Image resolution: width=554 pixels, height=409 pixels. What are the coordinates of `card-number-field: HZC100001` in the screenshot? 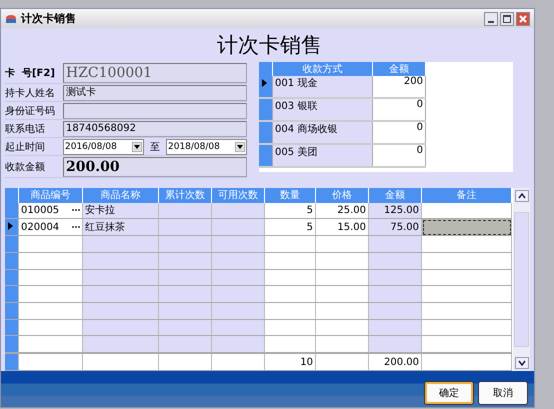 It's located at (155, 72).